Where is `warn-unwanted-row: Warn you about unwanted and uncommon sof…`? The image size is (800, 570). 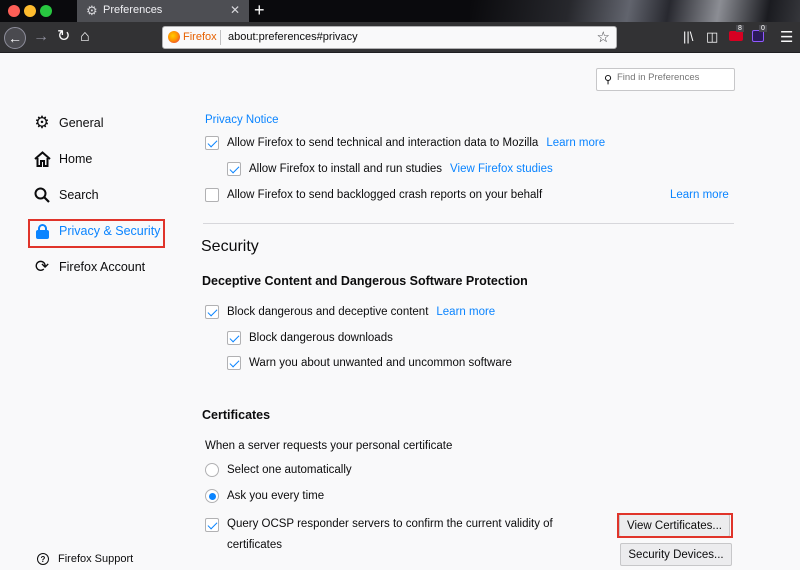 warn-unwanted-row: Warn you about unwanted and uncommon sof… is located at coordinates (369, 363).